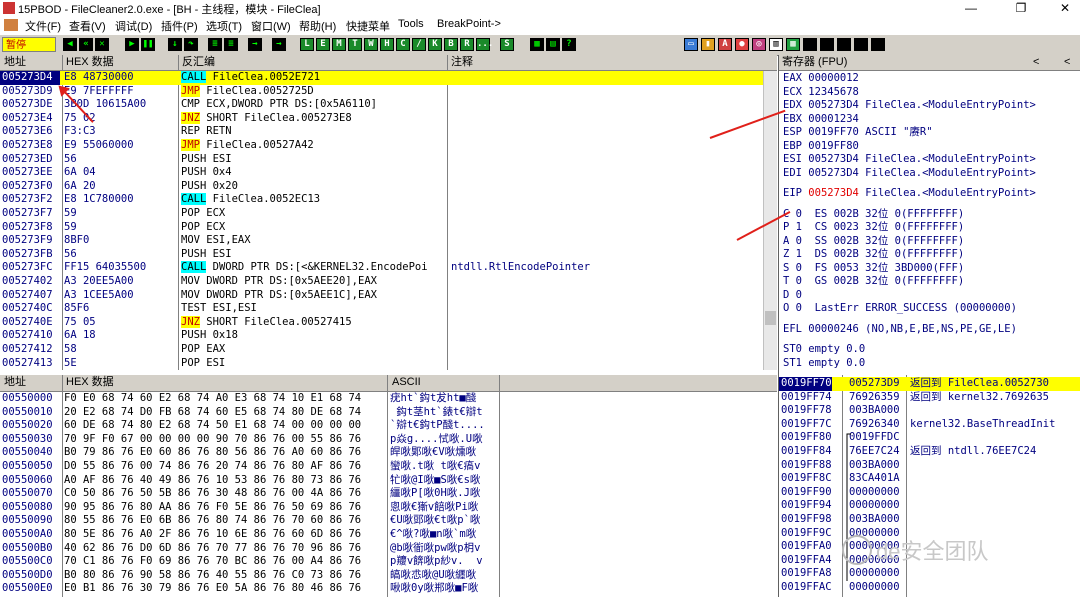  What do you see at coordinates (469, 24) in the screenshot?
I see `menu-breakpoint: BreakPoint->` at bounding box center [469, 24].